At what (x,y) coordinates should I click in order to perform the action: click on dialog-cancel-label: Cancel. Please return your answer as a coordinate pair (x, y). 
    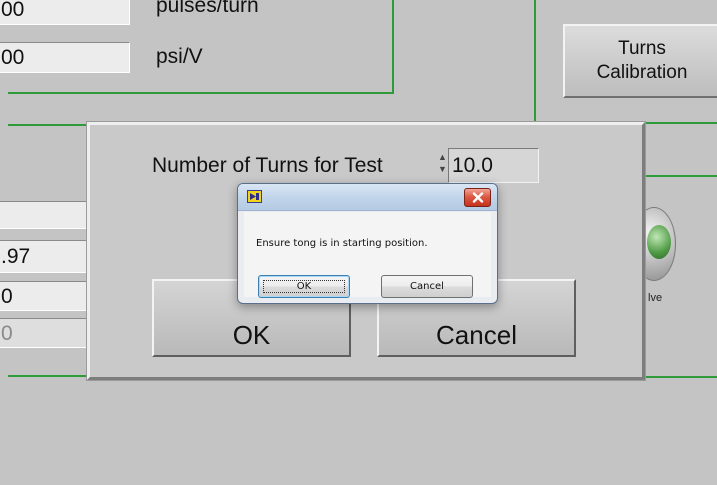
    Looking at the image, I should click on (476, 335).